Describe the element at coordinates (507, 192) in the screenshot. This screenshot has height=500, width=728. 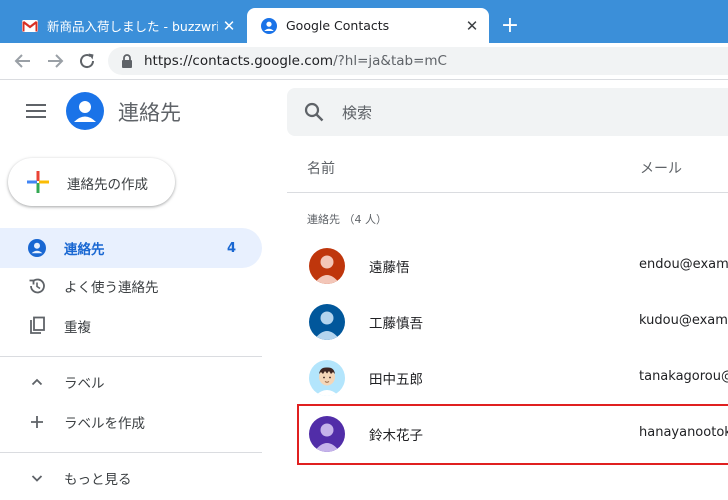
I see `header-divider` at that location.